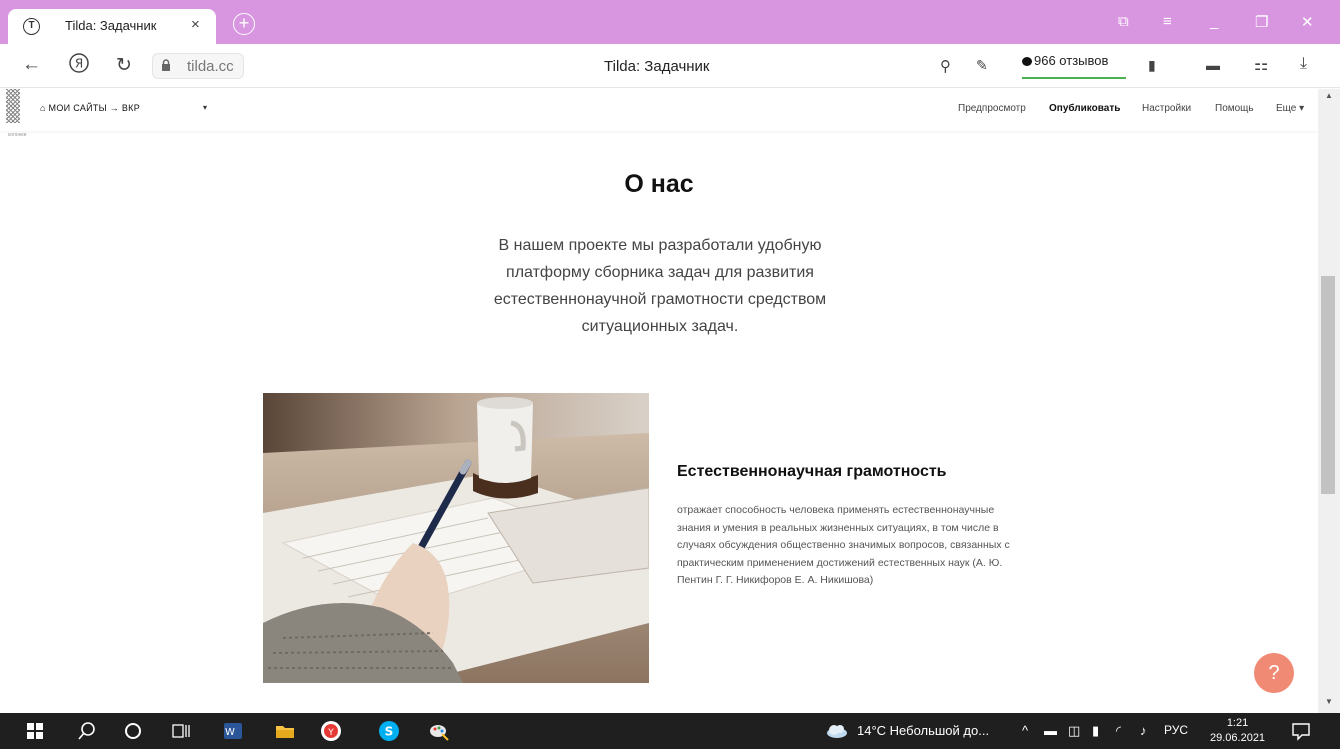 This screenshot has width=1340, height=749. What do you see at coordinates (1095, 731) in the screenshot?
I see `microphone-icon: ▮` at bounding box center [1095, 731].